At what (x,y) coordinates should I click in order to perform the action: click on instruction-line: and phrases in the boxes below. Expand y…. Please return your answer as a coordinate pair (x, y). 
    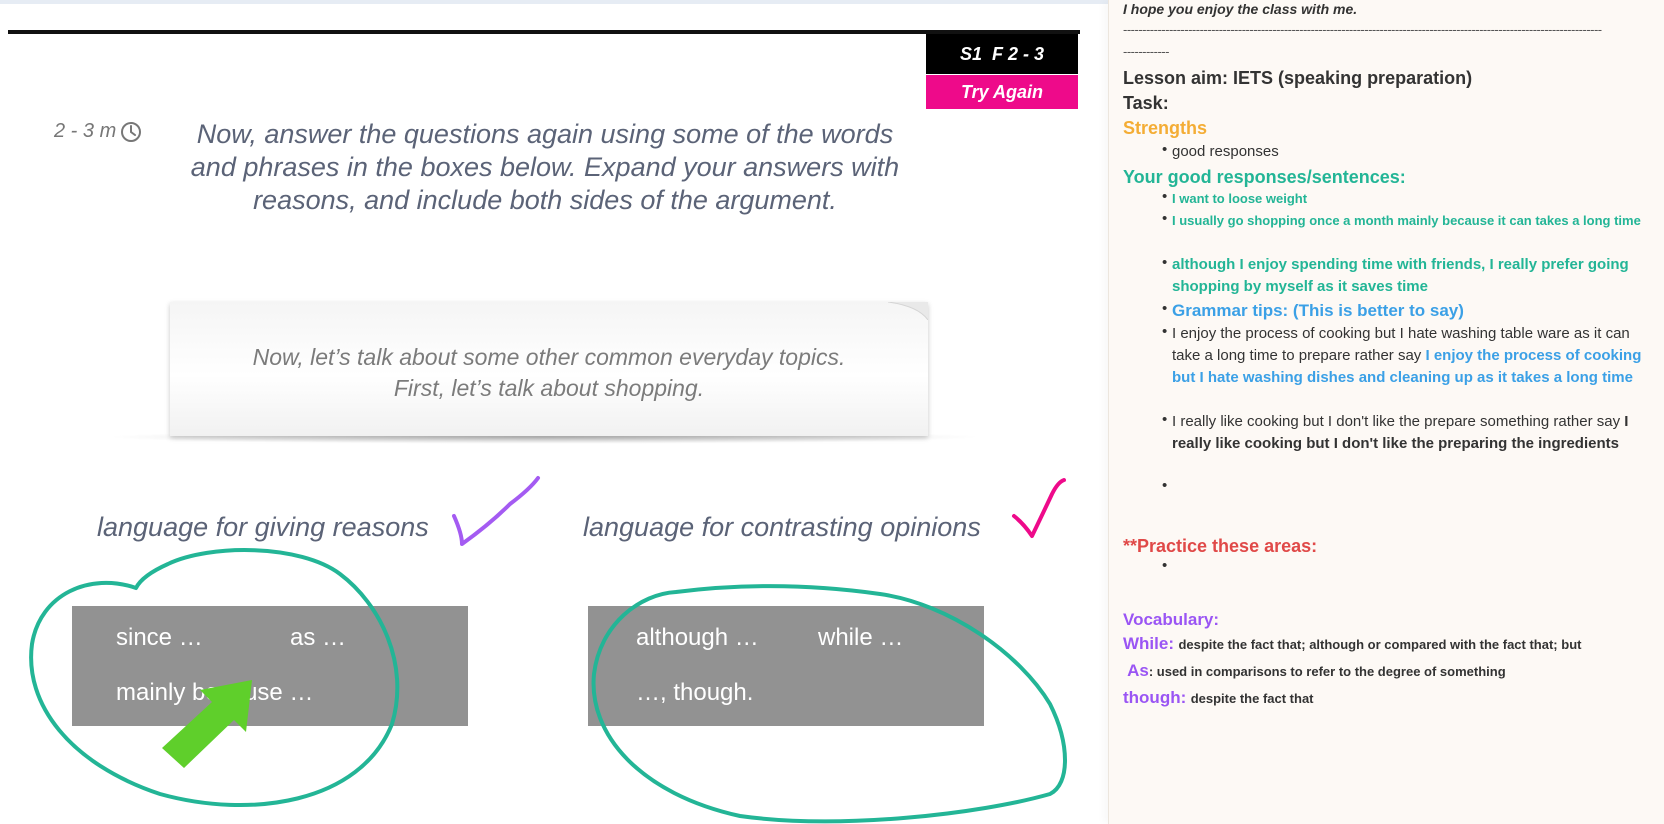
    Looking at the image, I should click on (545, 167).